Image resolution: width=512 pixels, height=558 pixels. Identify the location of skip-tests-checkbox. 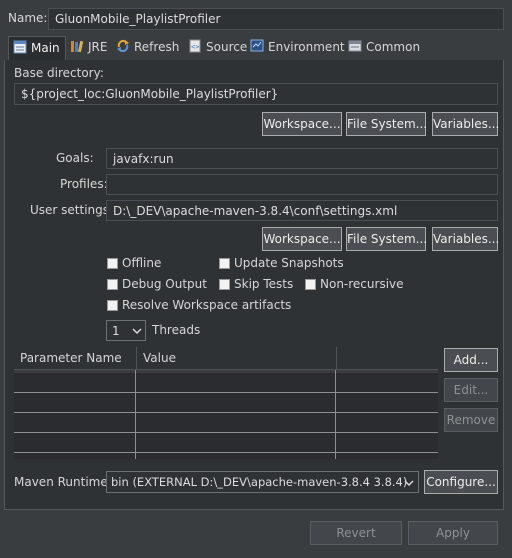
(224, 284).